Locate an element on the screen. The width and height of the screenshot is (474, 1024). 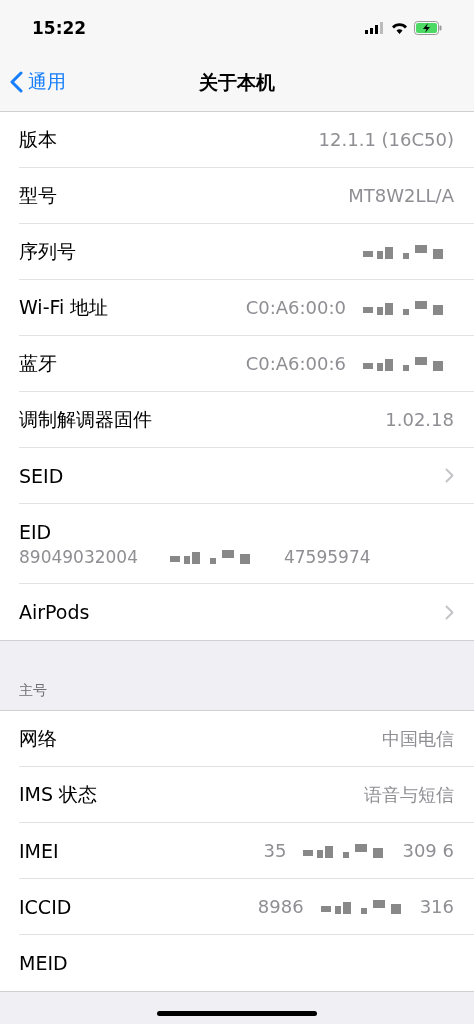
row-value: C0:A6:00:6 is located at coordinates (295, 363).